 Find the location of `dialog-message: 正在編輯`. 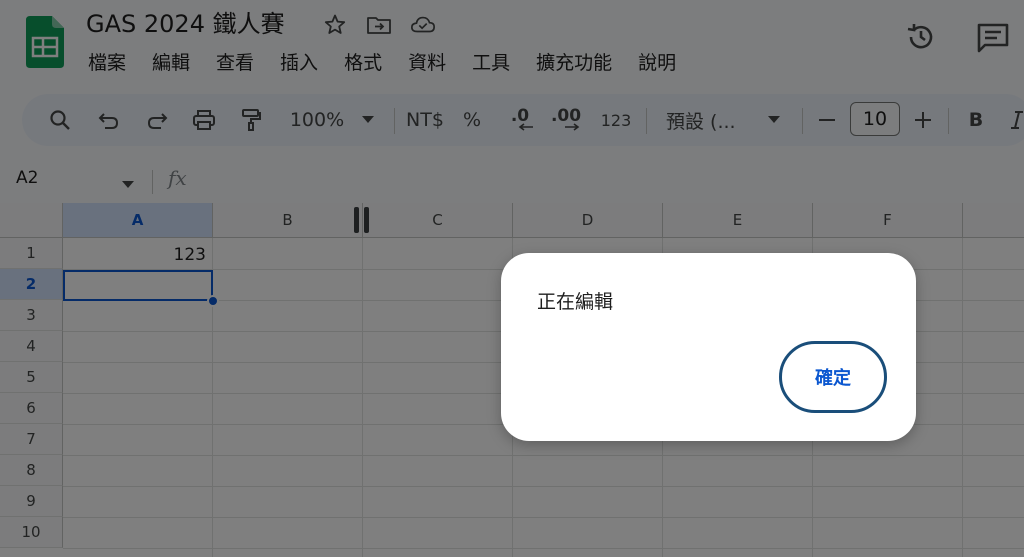

dialog-message: 正在編輯 is located at coordinates (575, 302).